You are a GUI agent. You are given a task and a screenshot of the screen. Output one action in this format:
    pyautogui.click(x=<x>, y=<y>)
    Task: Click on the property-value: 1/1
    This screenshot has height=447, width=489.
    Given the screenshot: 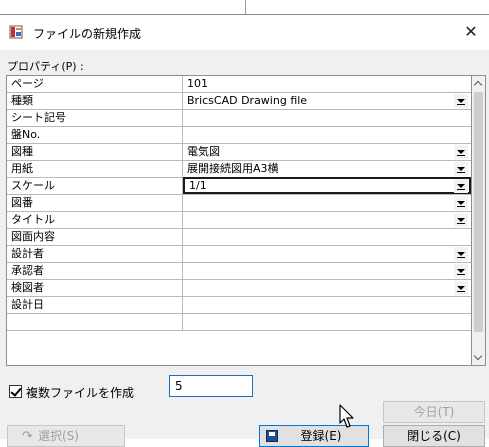 What is the action you would take?
    pyautogui.click(x=327, y=185)
    